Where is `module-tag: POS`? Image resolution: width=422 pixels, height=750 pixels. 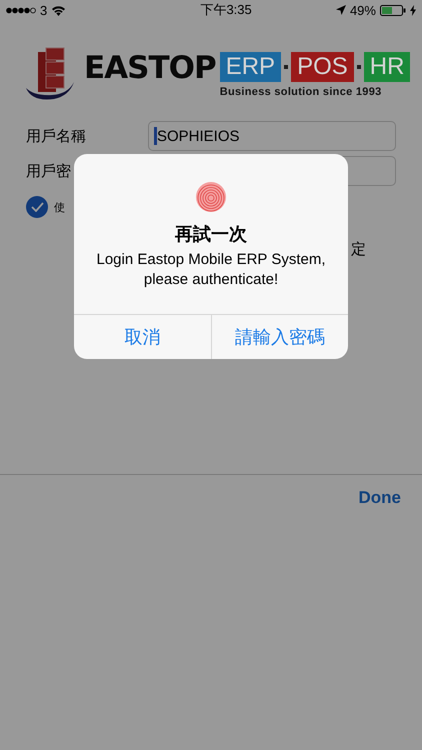 module-tag: POS is located at coordinates (322, 67).